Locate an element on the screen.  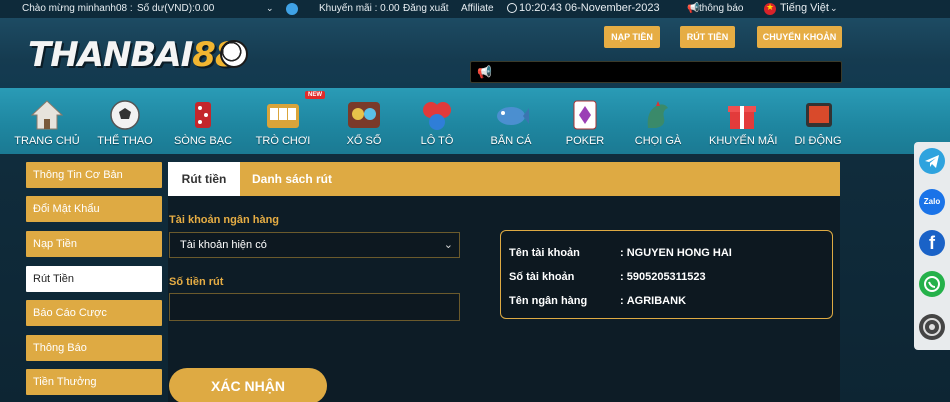
chevron-down-icon: ⌄ is located at coordinates (448, 245).